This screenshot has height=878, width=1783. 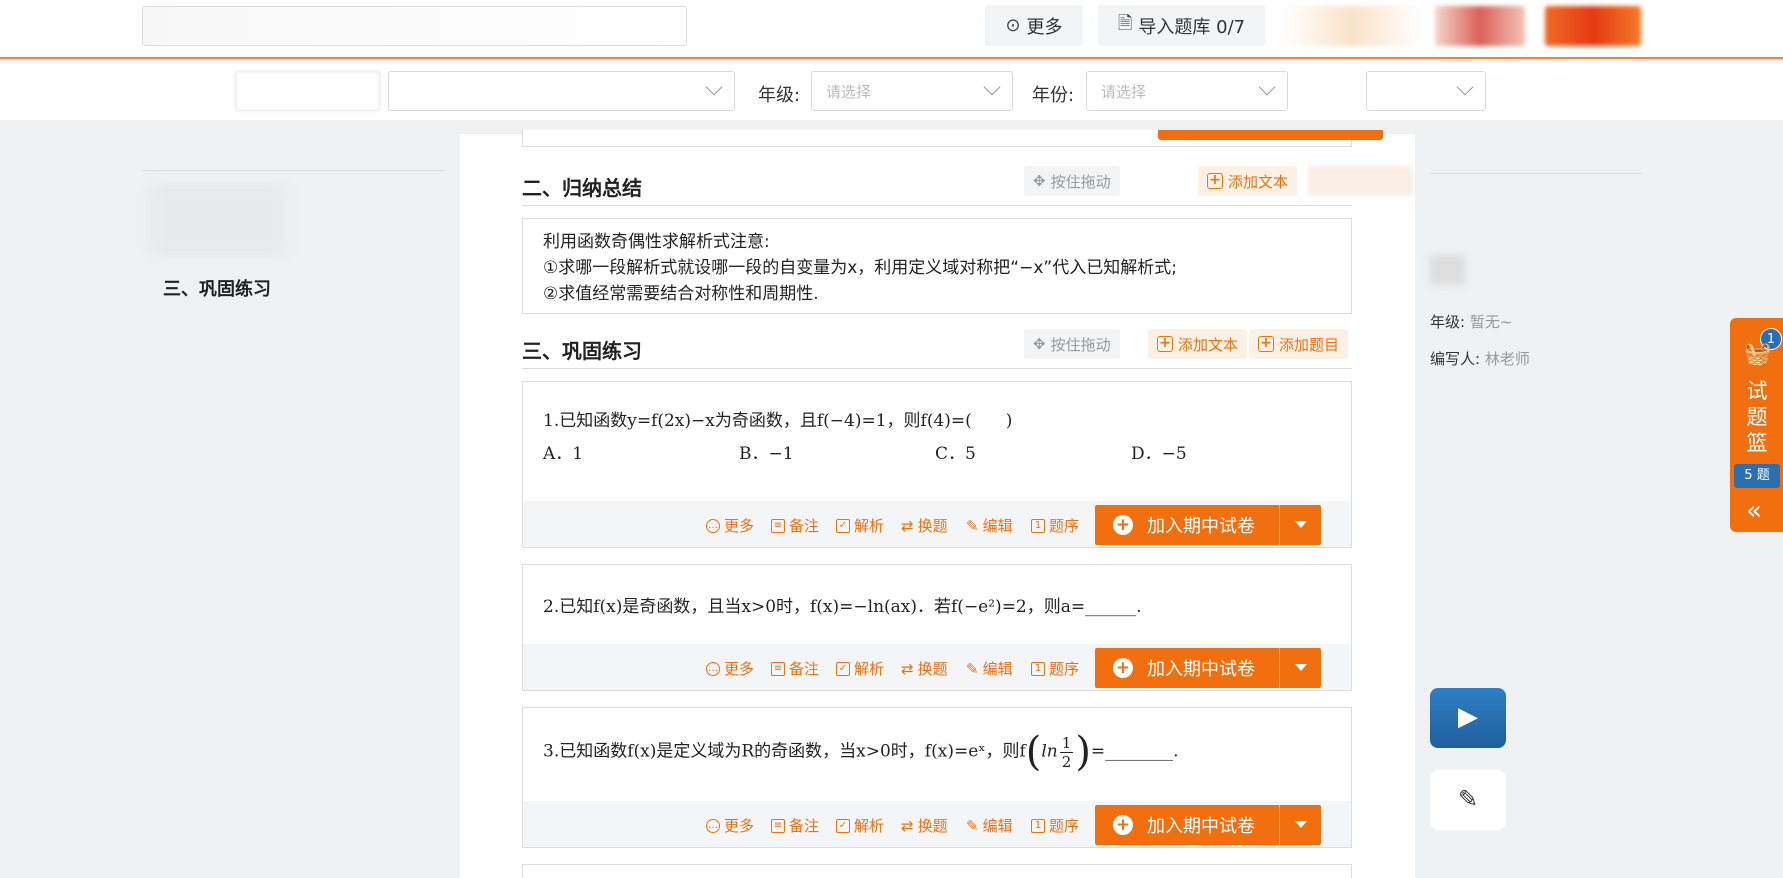 What do you see at coordinates (1201, 826) in the screenshot?
I see `add-to-exam-label: 加入期中试卷` at bounding box center [1201, 826].